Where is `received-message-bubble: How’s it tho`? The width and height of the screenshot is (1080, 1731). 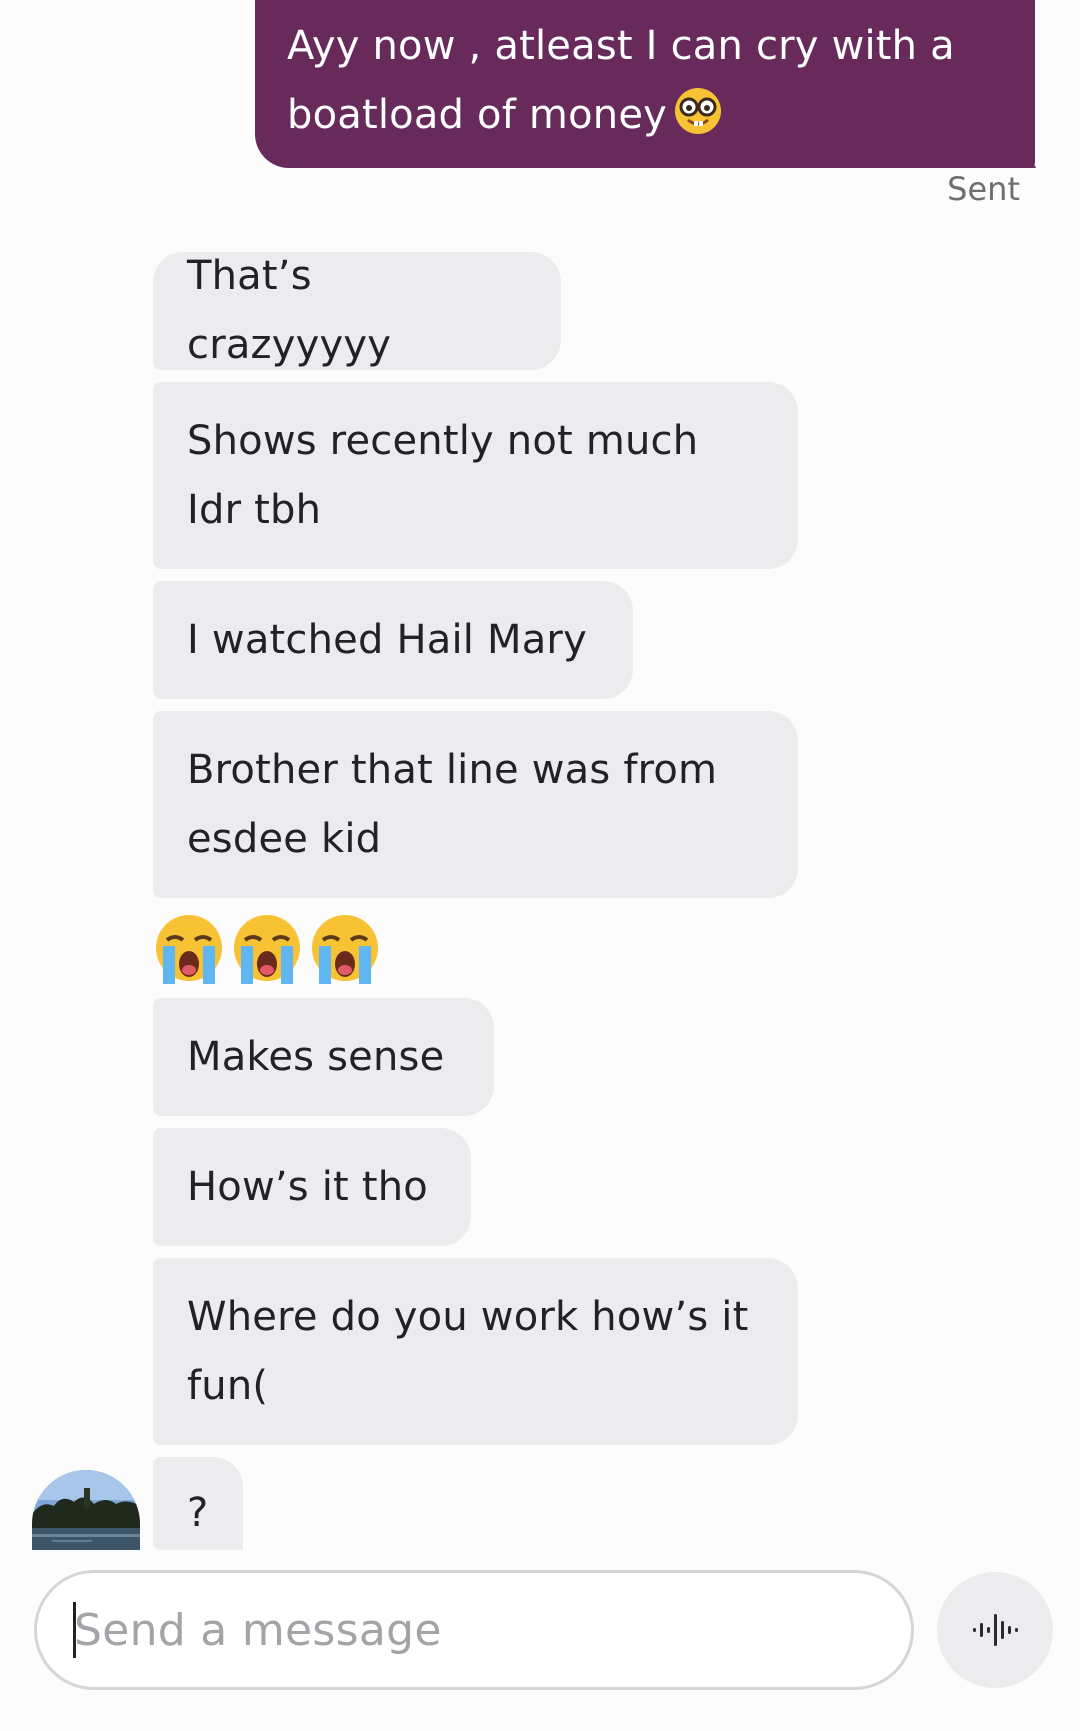
received-message-bubble: How’s it tho is located at coordinates (312, 1187).